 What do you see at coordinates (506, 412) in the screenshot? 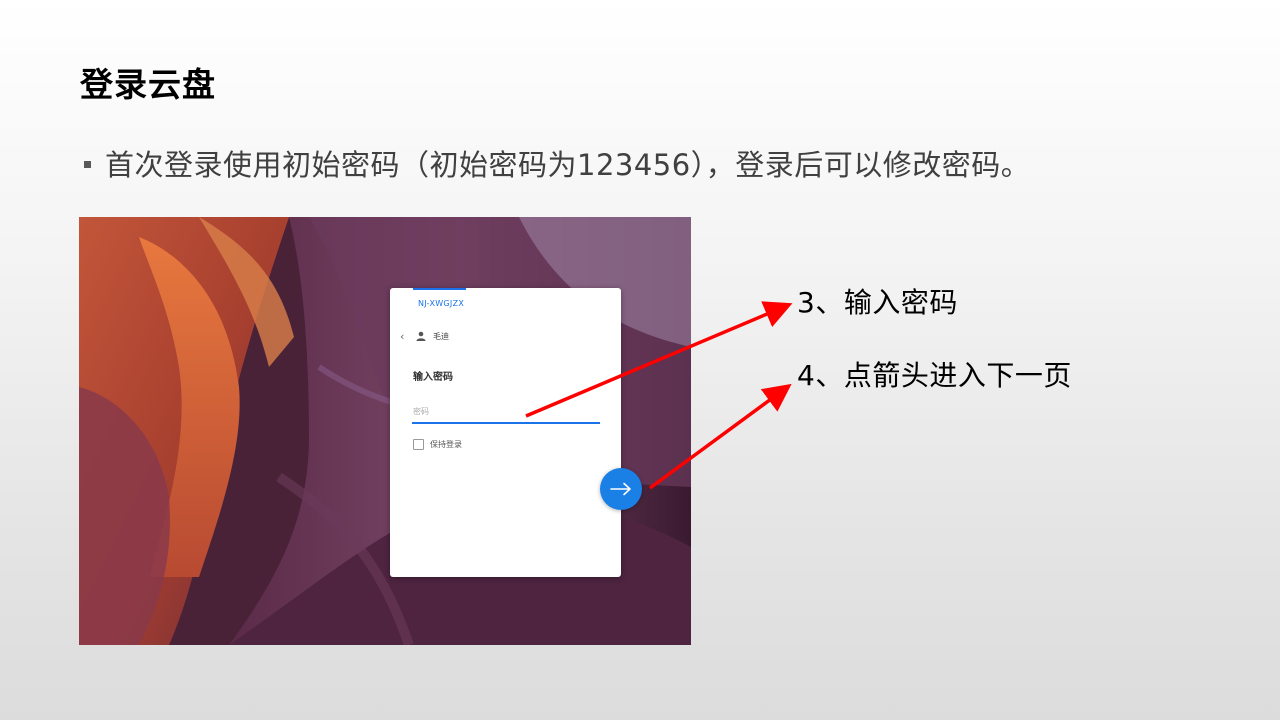
I see `password-input` at bounding box center [506, 412].